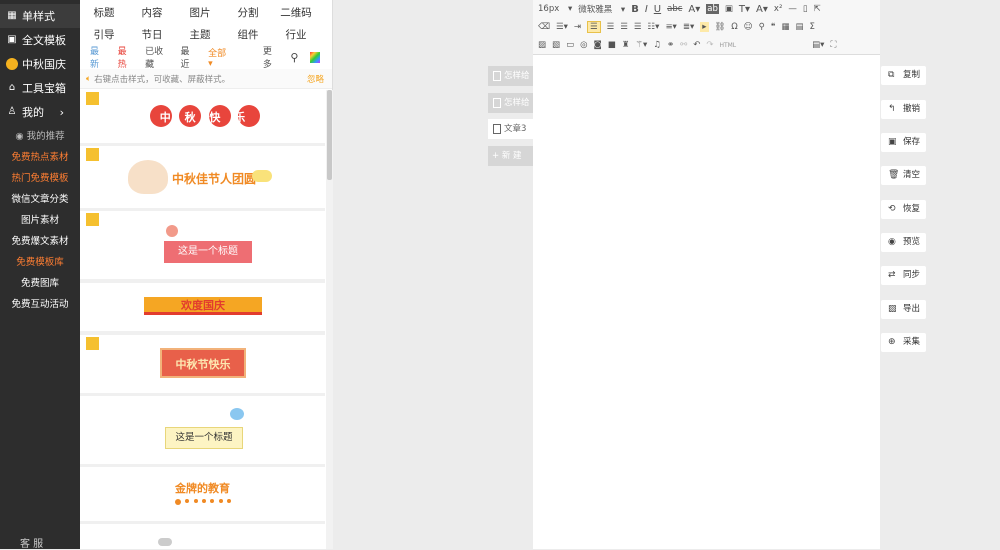 This screenshot has width=1000, height=550. What do you see at coordinates (635, 9) in the screenshot?
I see `bold-icon: B` at bounding box center [635, 9].